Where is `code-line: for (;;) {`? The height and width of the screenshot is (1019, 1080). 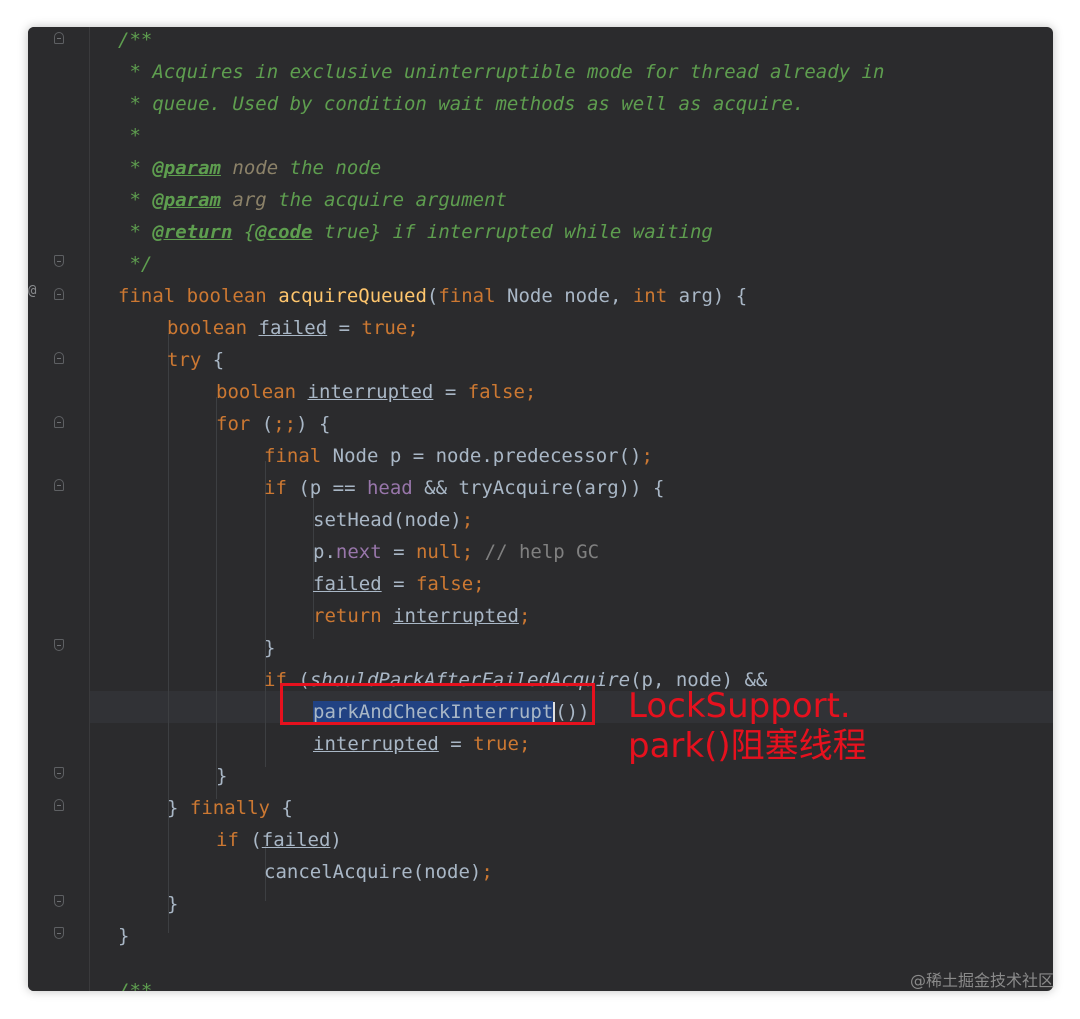 code-line: for (;;) { is located at coordinates (273, 424).